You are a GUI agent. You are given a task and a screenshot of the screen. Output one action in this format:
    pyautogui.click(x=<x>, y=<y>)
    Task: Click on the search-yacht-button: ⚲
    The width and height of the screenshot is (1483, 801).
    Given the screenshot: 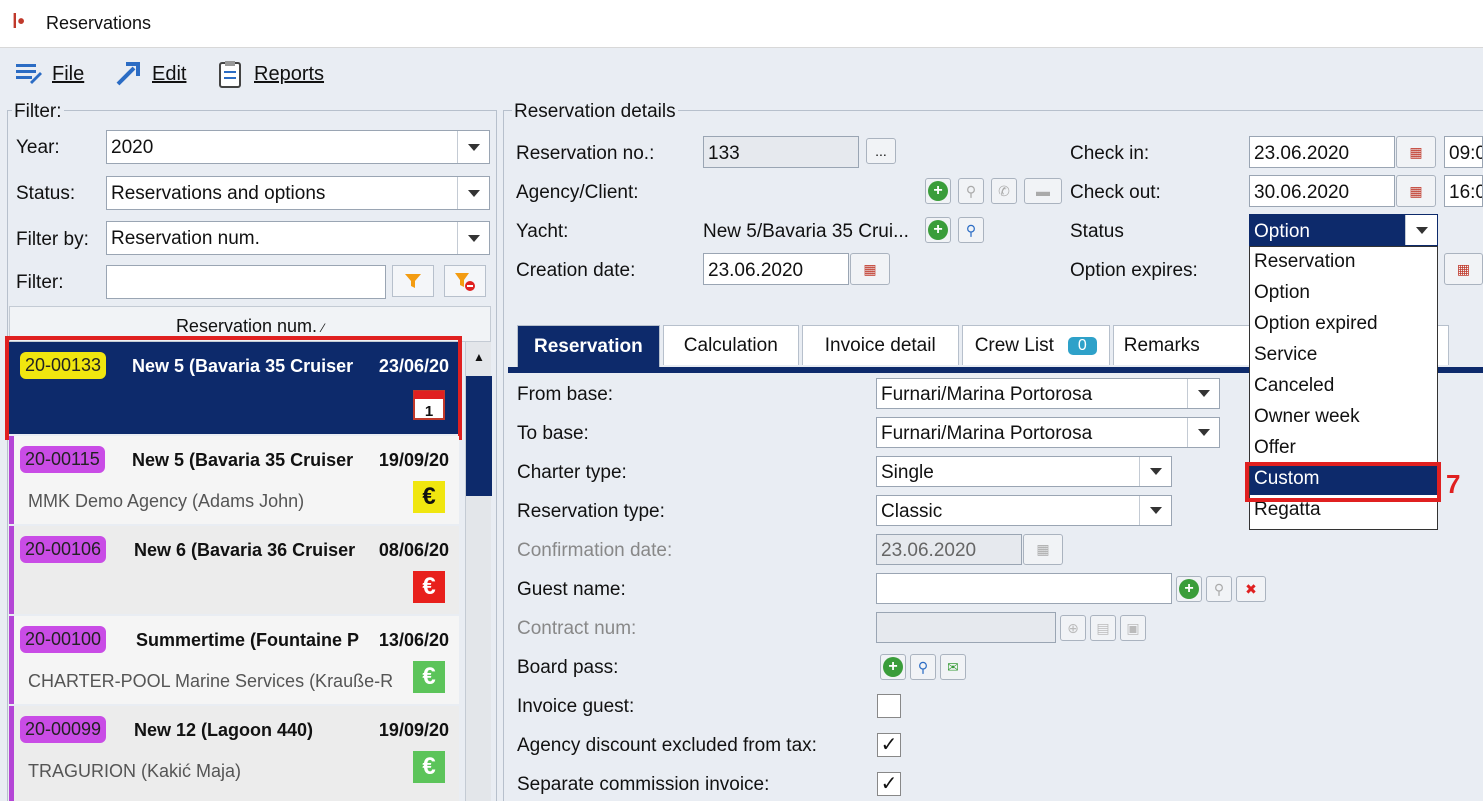 What is the action you would take?
    pyautogui.click(x=971, y=230)
    